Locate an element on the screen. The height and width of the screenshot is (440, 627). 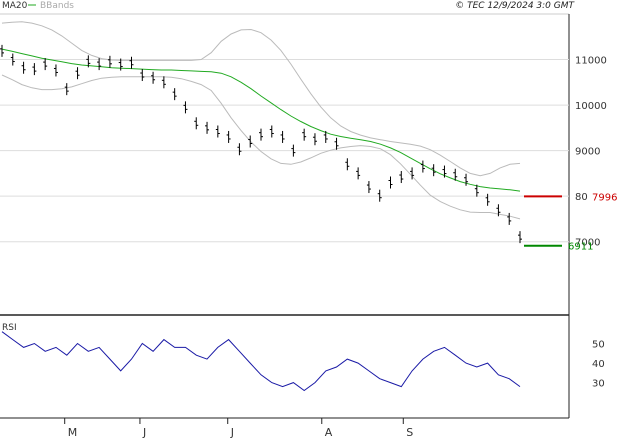
price-y-tick-label-0: 11000 is located at coordinates (591, 61).